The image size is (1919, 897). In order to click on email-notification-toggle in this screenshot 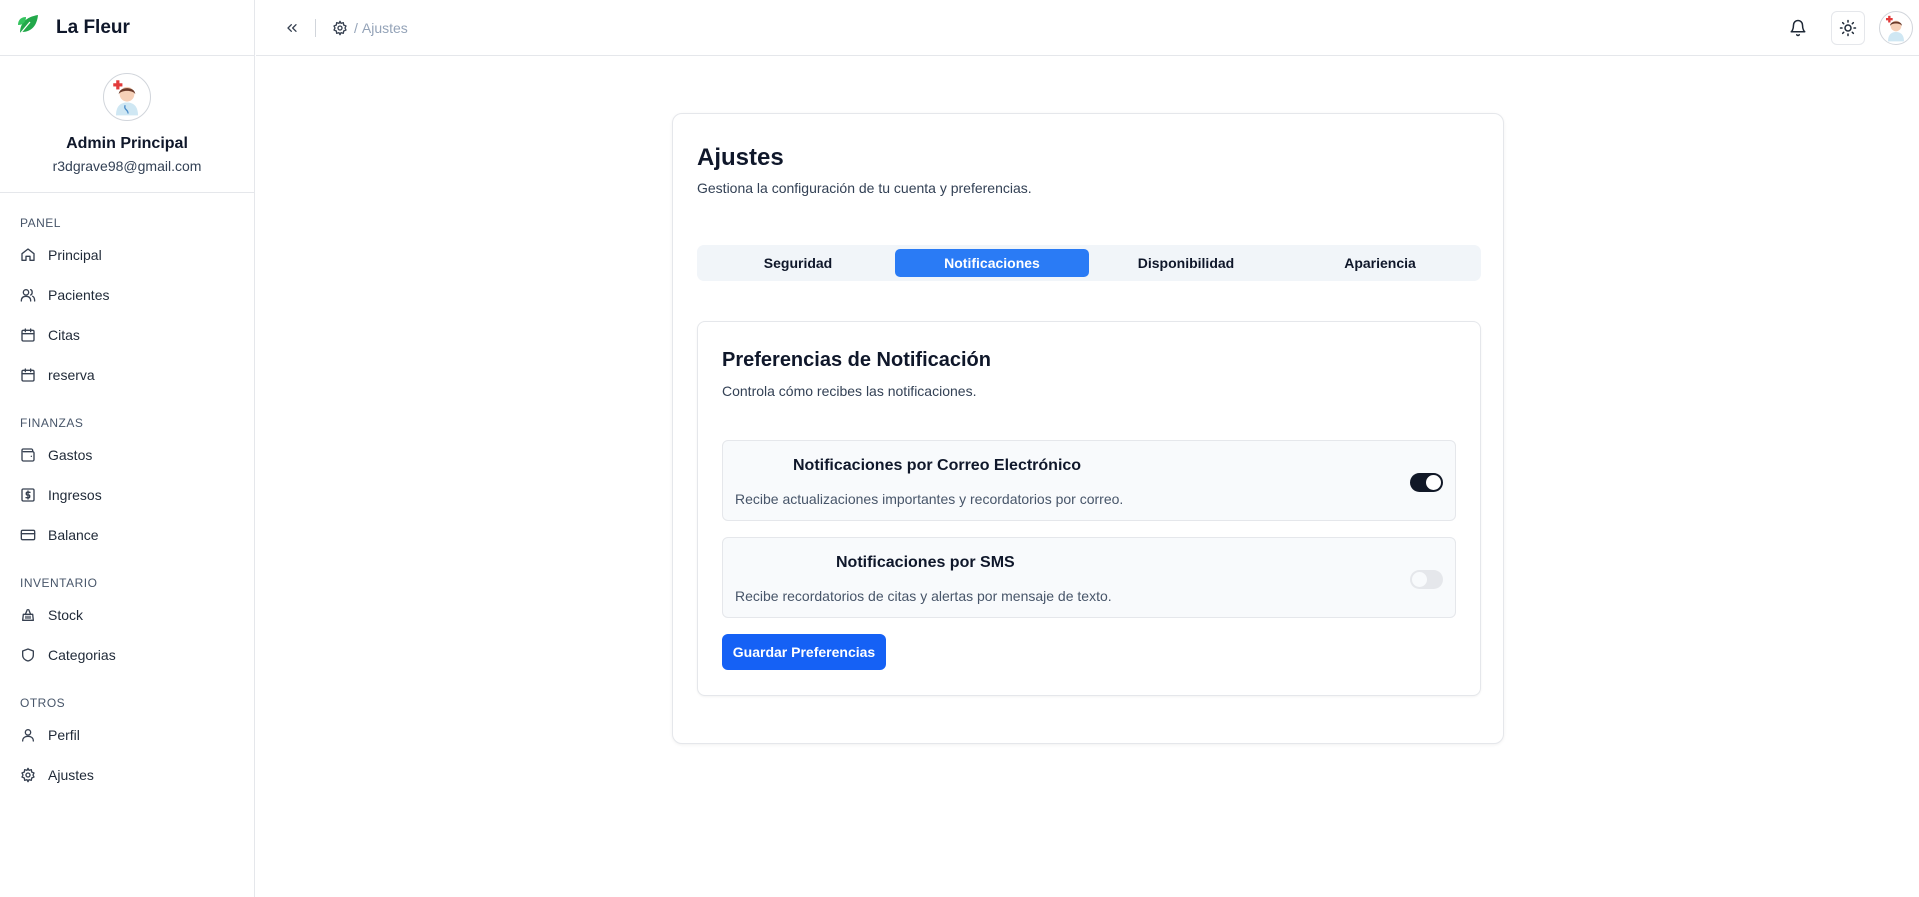, I will do `click(1426, 482)`.